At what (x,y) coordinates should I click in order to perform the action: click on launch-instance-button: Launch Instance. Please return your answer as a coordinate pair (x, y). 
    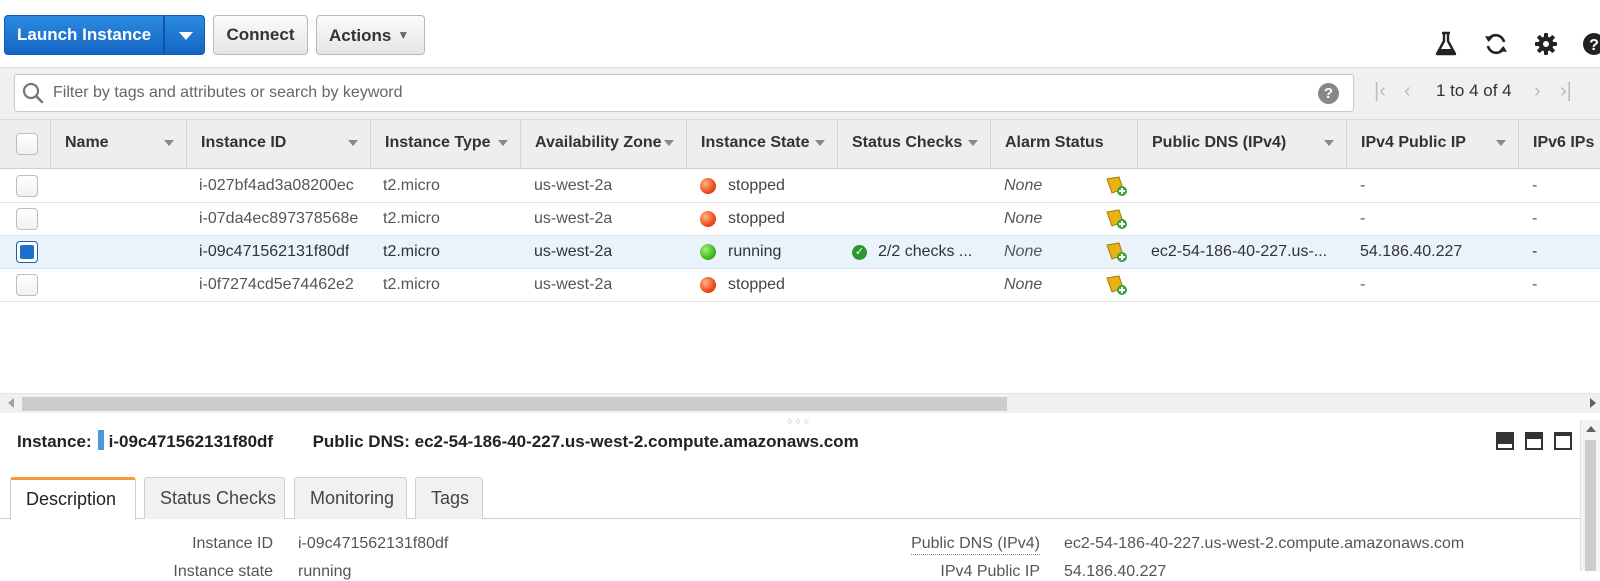
    Looking at the image, I should click on (84, 35).